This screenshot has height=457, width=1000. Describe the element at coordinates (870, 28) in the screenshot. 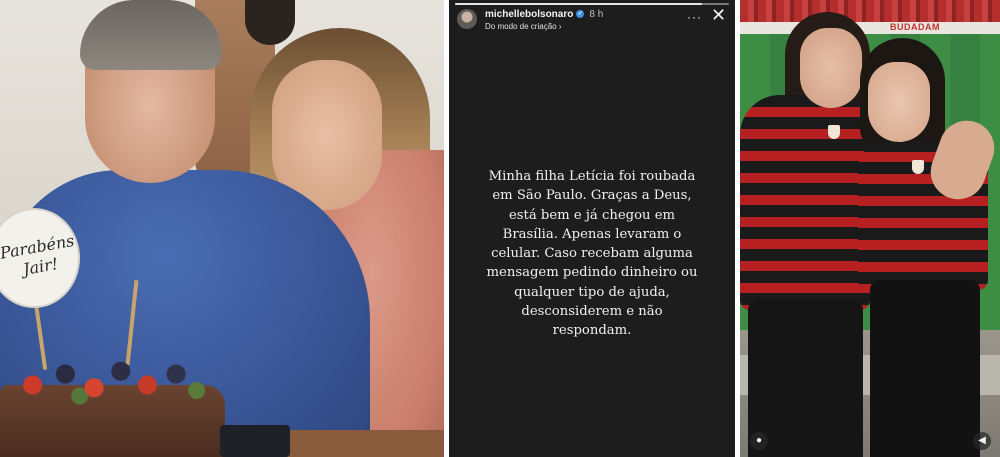

I see `stadium-banner: BUDADAM` at that location.